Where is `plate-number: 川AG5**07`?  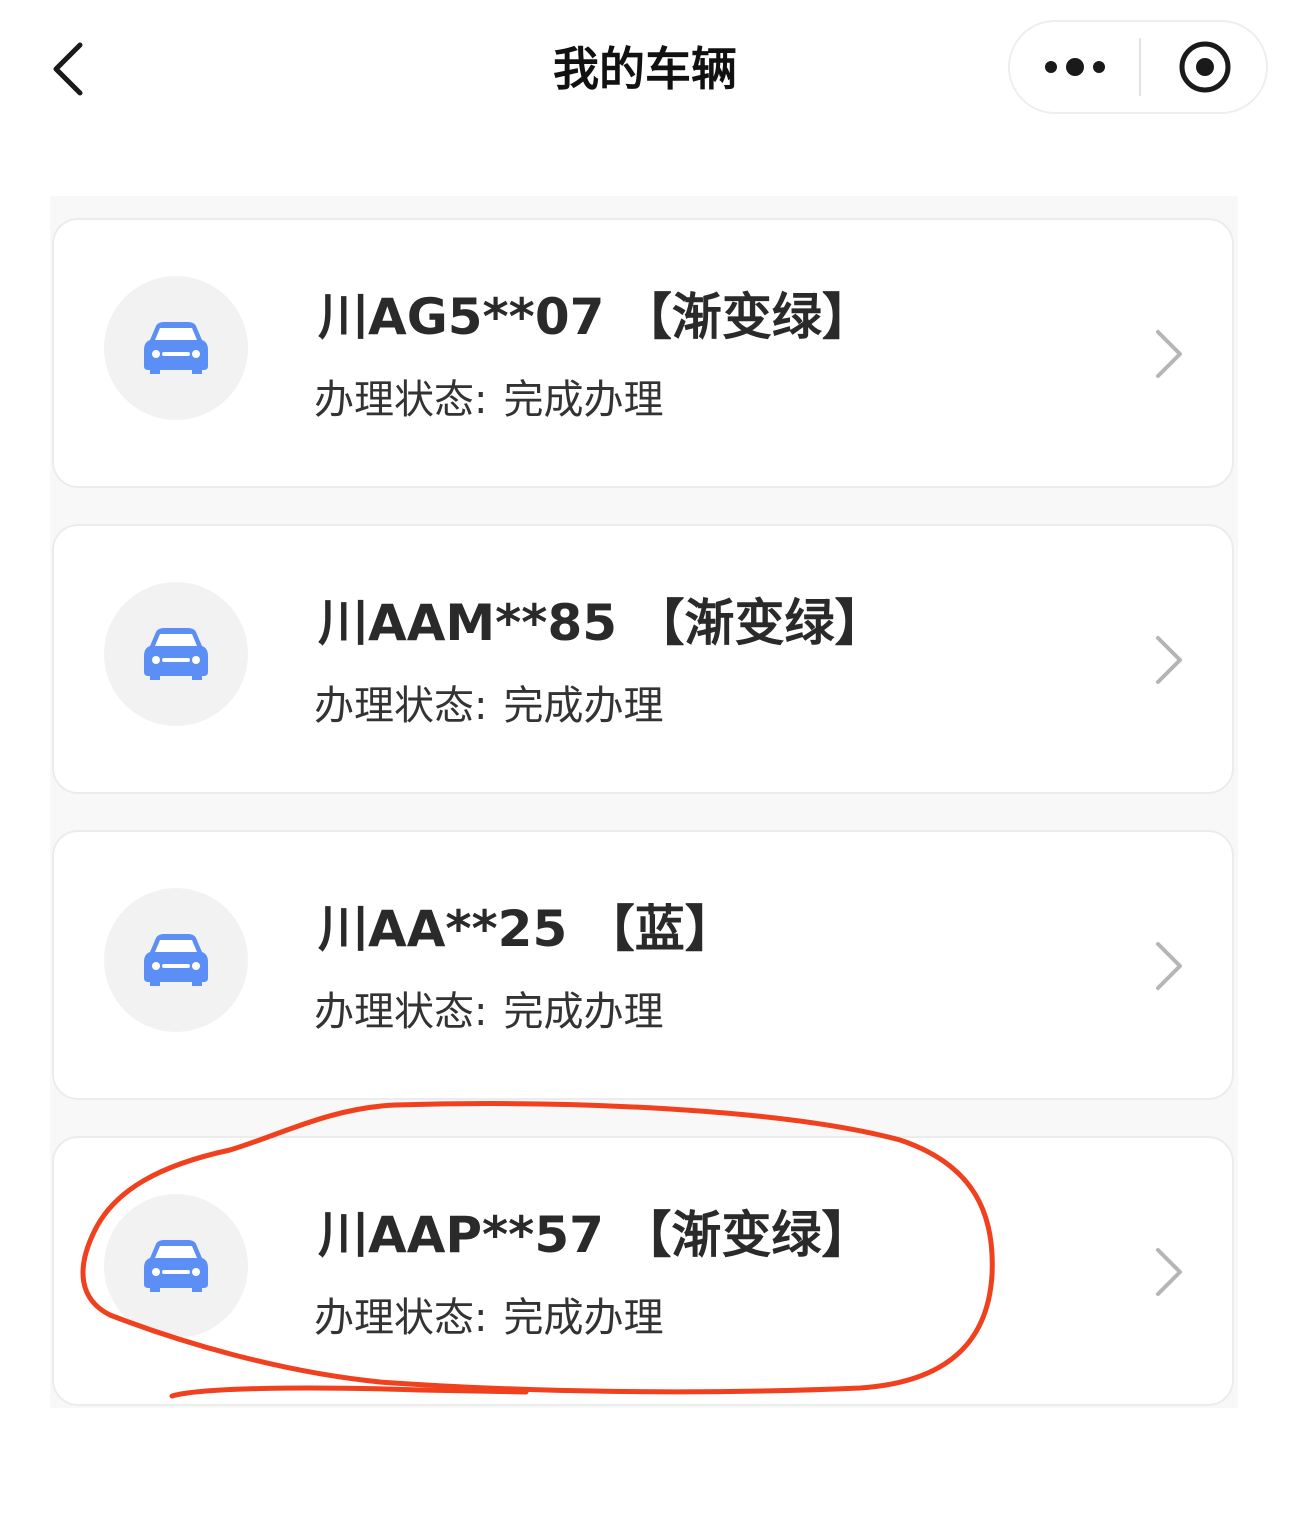 plate-number: 川AG5**07 is located at coordinates (461, 317).